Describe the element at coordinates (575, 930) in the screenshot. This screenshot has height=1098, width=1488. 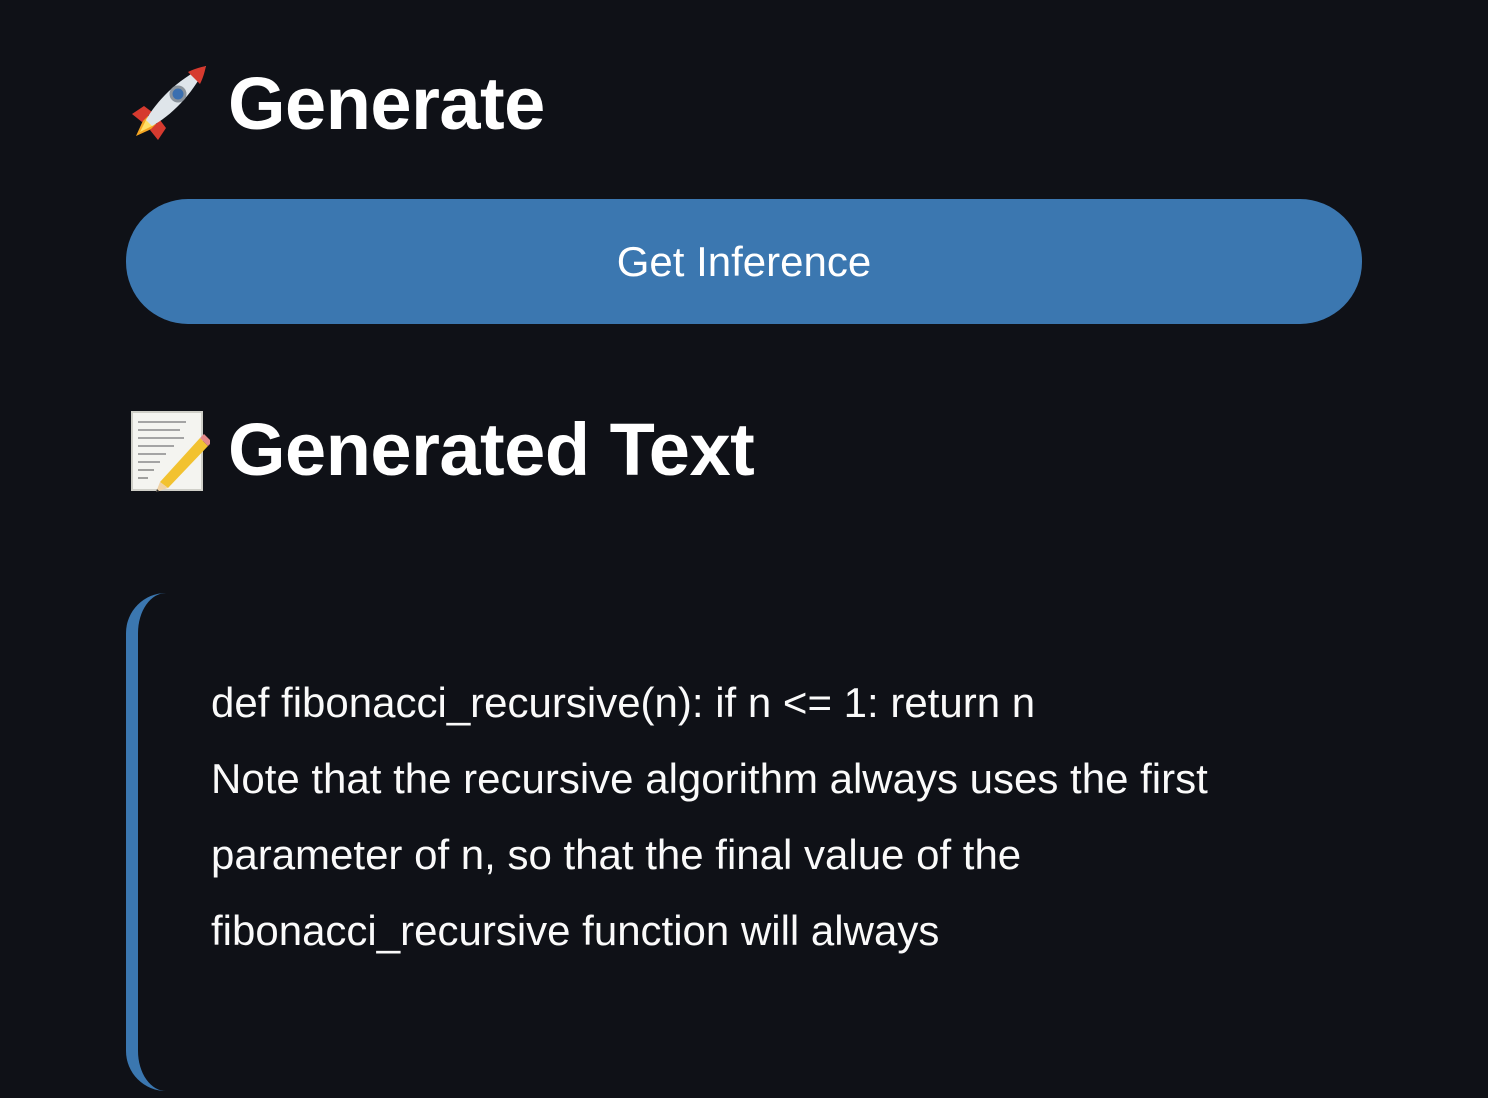
I see `generated-text-line: fibonacci_recursive function will always` at that location.